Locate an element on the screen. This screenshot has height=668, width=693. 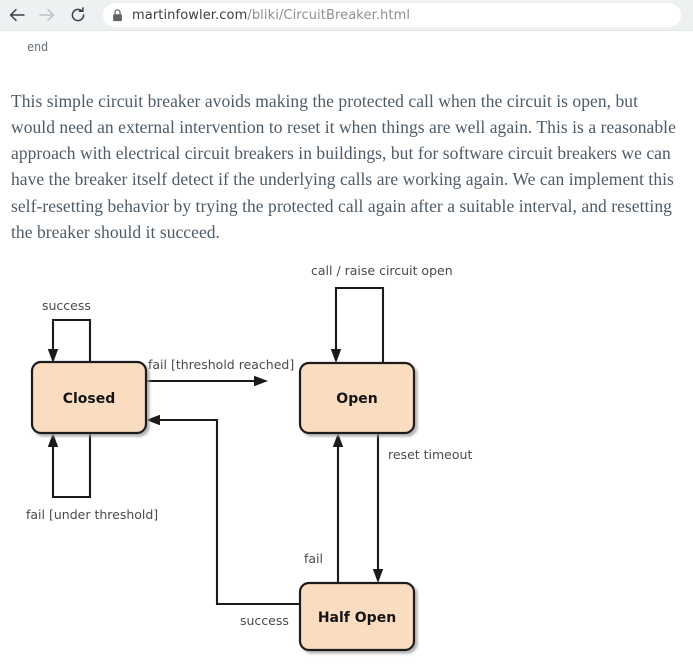
url-path: /bliki/CircuitBreaker.html is located at coordinates (329, 15).